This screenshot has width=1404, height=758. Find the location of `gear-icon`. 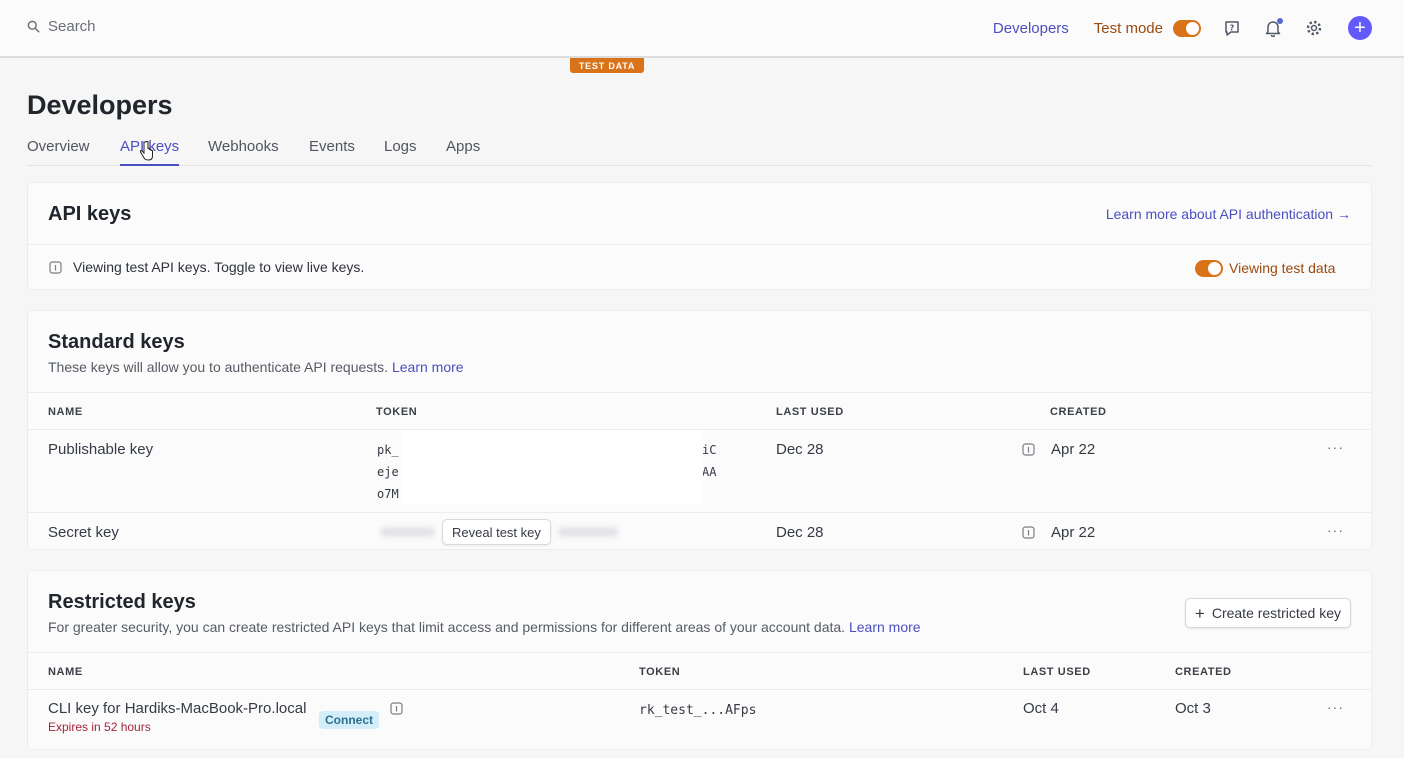

gear-icon is located at coordinates (1314, 28).